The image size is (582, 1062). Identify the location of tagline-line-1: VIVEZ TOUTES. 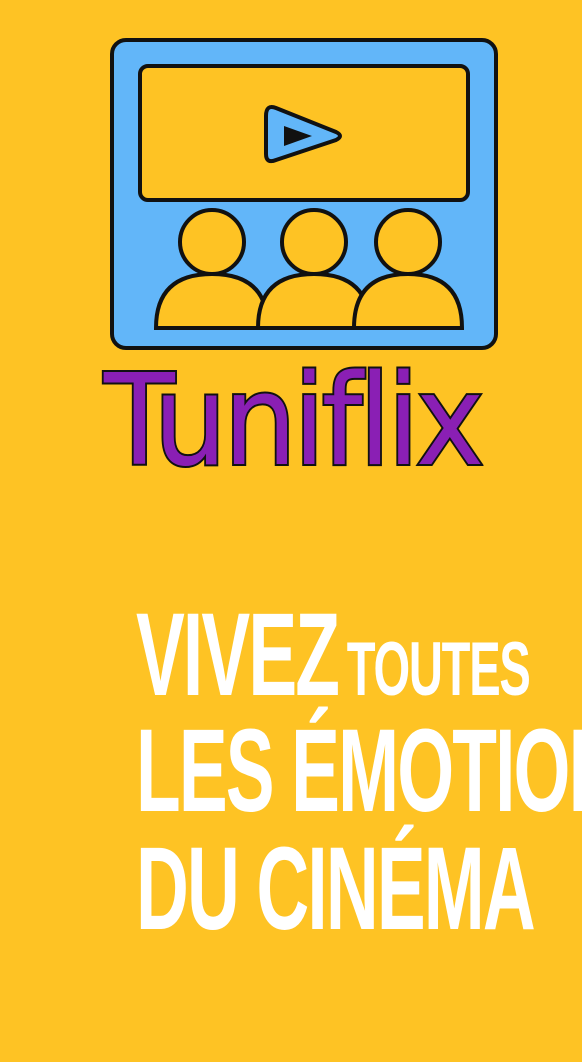
(333, 655).